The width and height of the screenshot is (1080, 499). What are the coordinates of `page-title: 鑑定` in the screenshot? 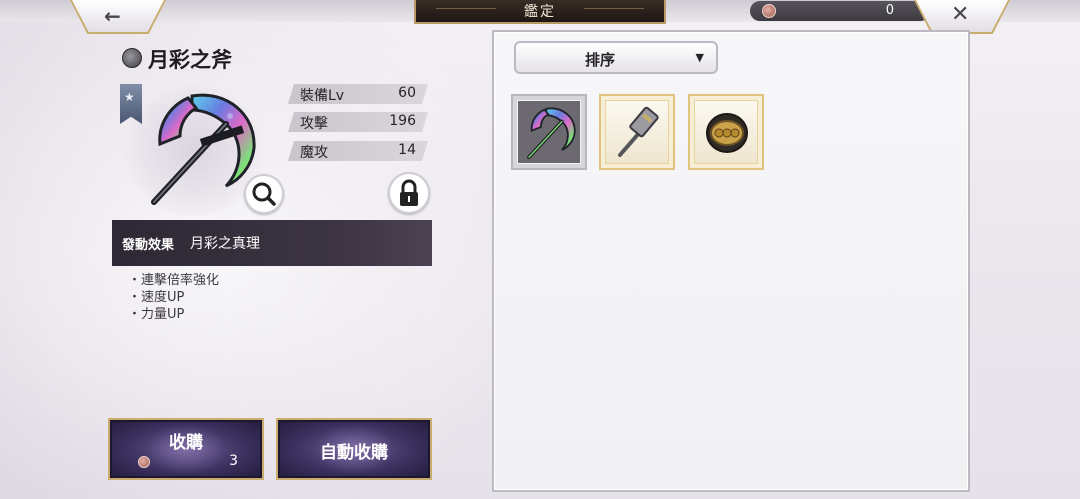 It's located at (540, 12).